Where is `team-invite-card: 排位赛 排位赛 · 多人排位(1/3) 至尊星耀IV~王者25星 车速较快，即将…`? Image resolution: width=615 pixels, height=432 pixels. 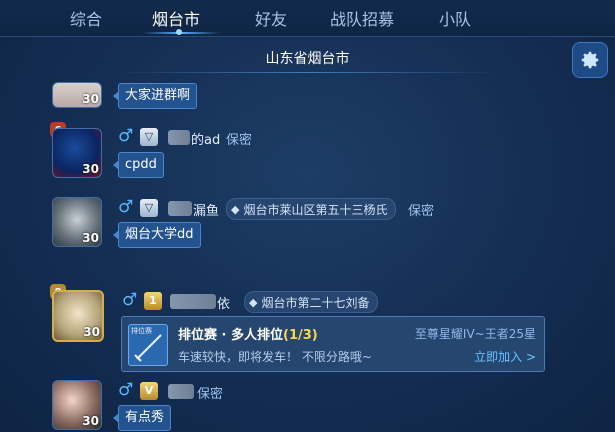
team-invite-card: 排位赛 排位赛 · 多人排位(1/3) 至尊星耀IV~王者25星 车速较快，即将… is located at coordinates (333, 344).